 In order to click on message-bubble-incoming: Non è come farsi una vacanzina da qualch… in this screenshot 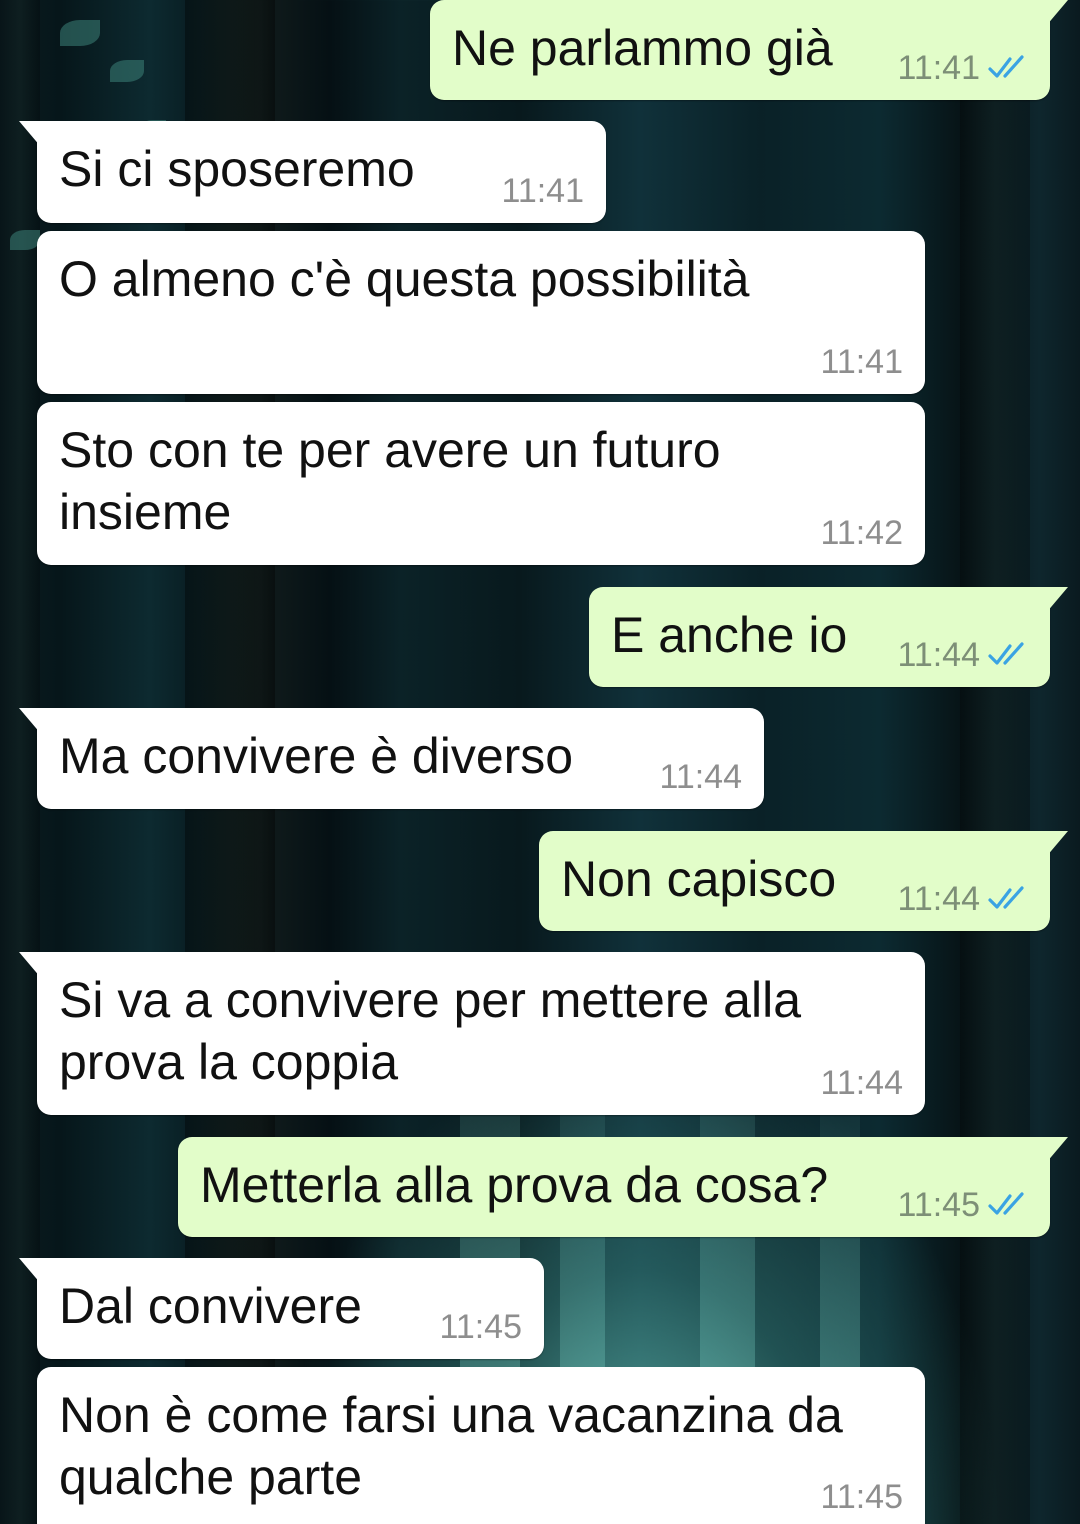, I will do `click(481, 1445)`.